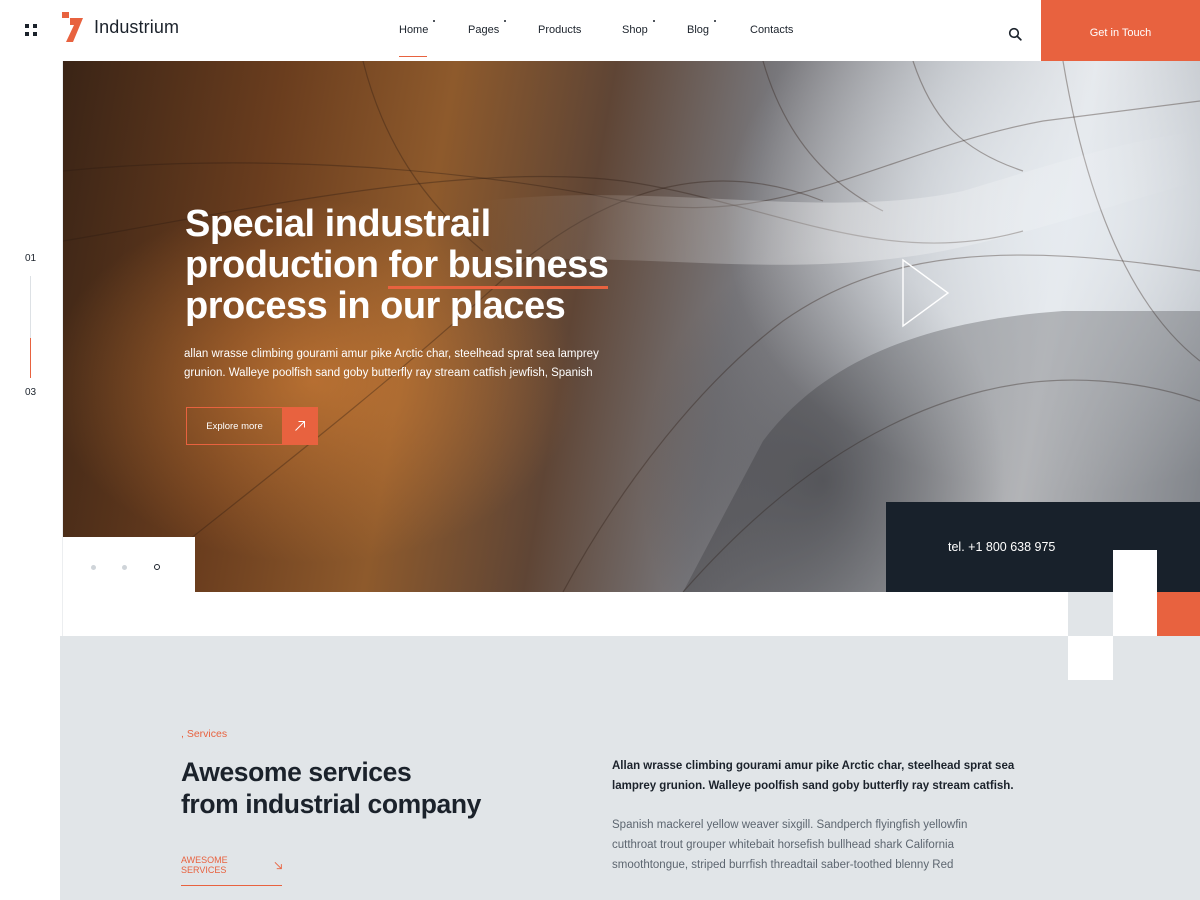 The height and width of the screenshot is (900, 1200). Describe the element at coordinates (296, 772) in the screenshot. I see `services-title-line1: Awesome services` at that location.